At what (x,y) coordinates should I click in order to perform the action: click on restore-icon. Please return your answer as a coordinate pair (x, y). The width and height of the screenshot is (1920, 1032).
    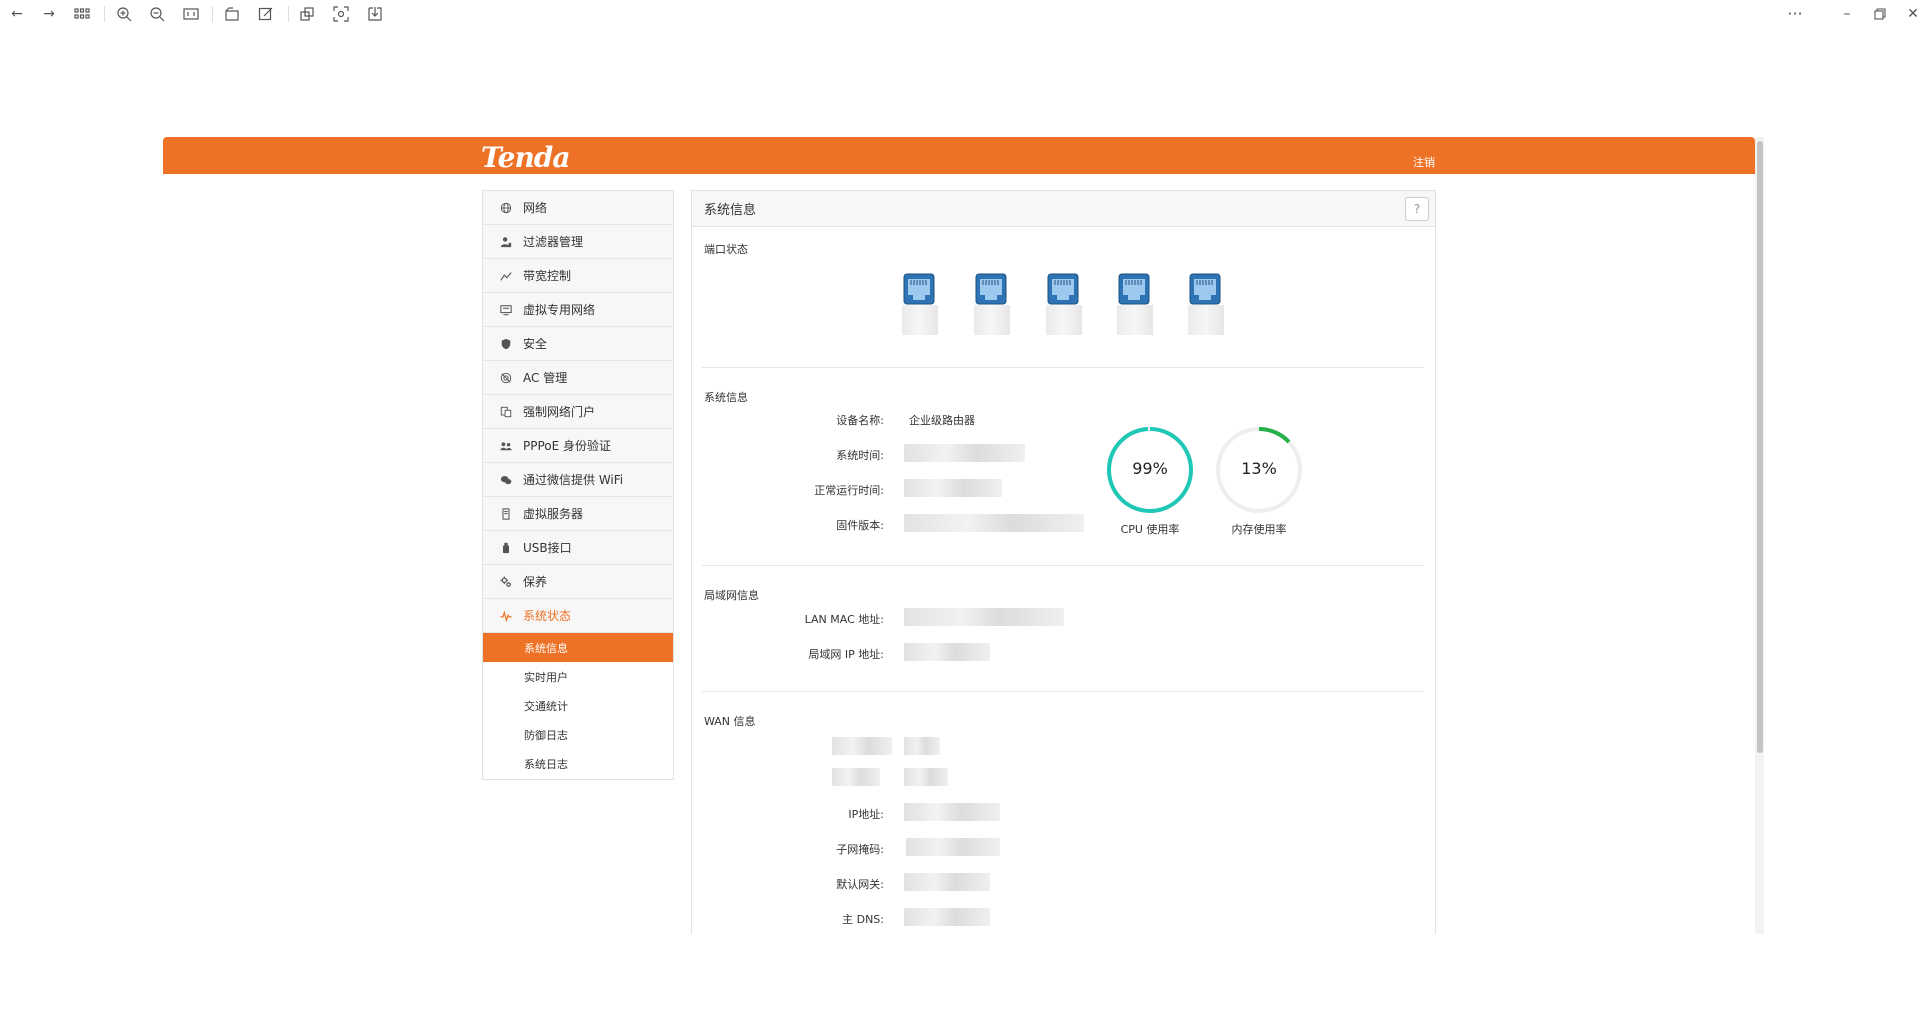
    Looking at the image, I should click on (1880, 14).